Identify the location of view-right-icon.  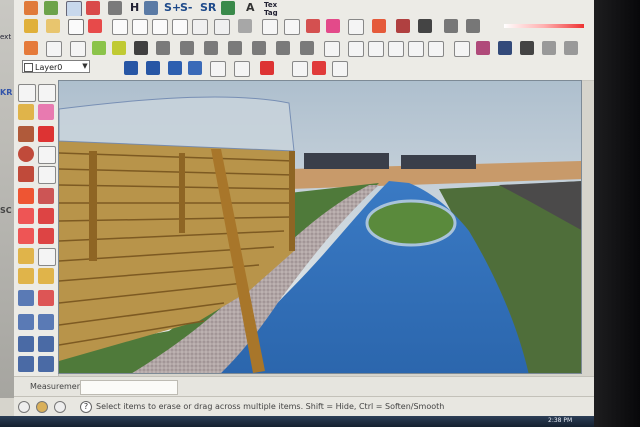
(396, 49).